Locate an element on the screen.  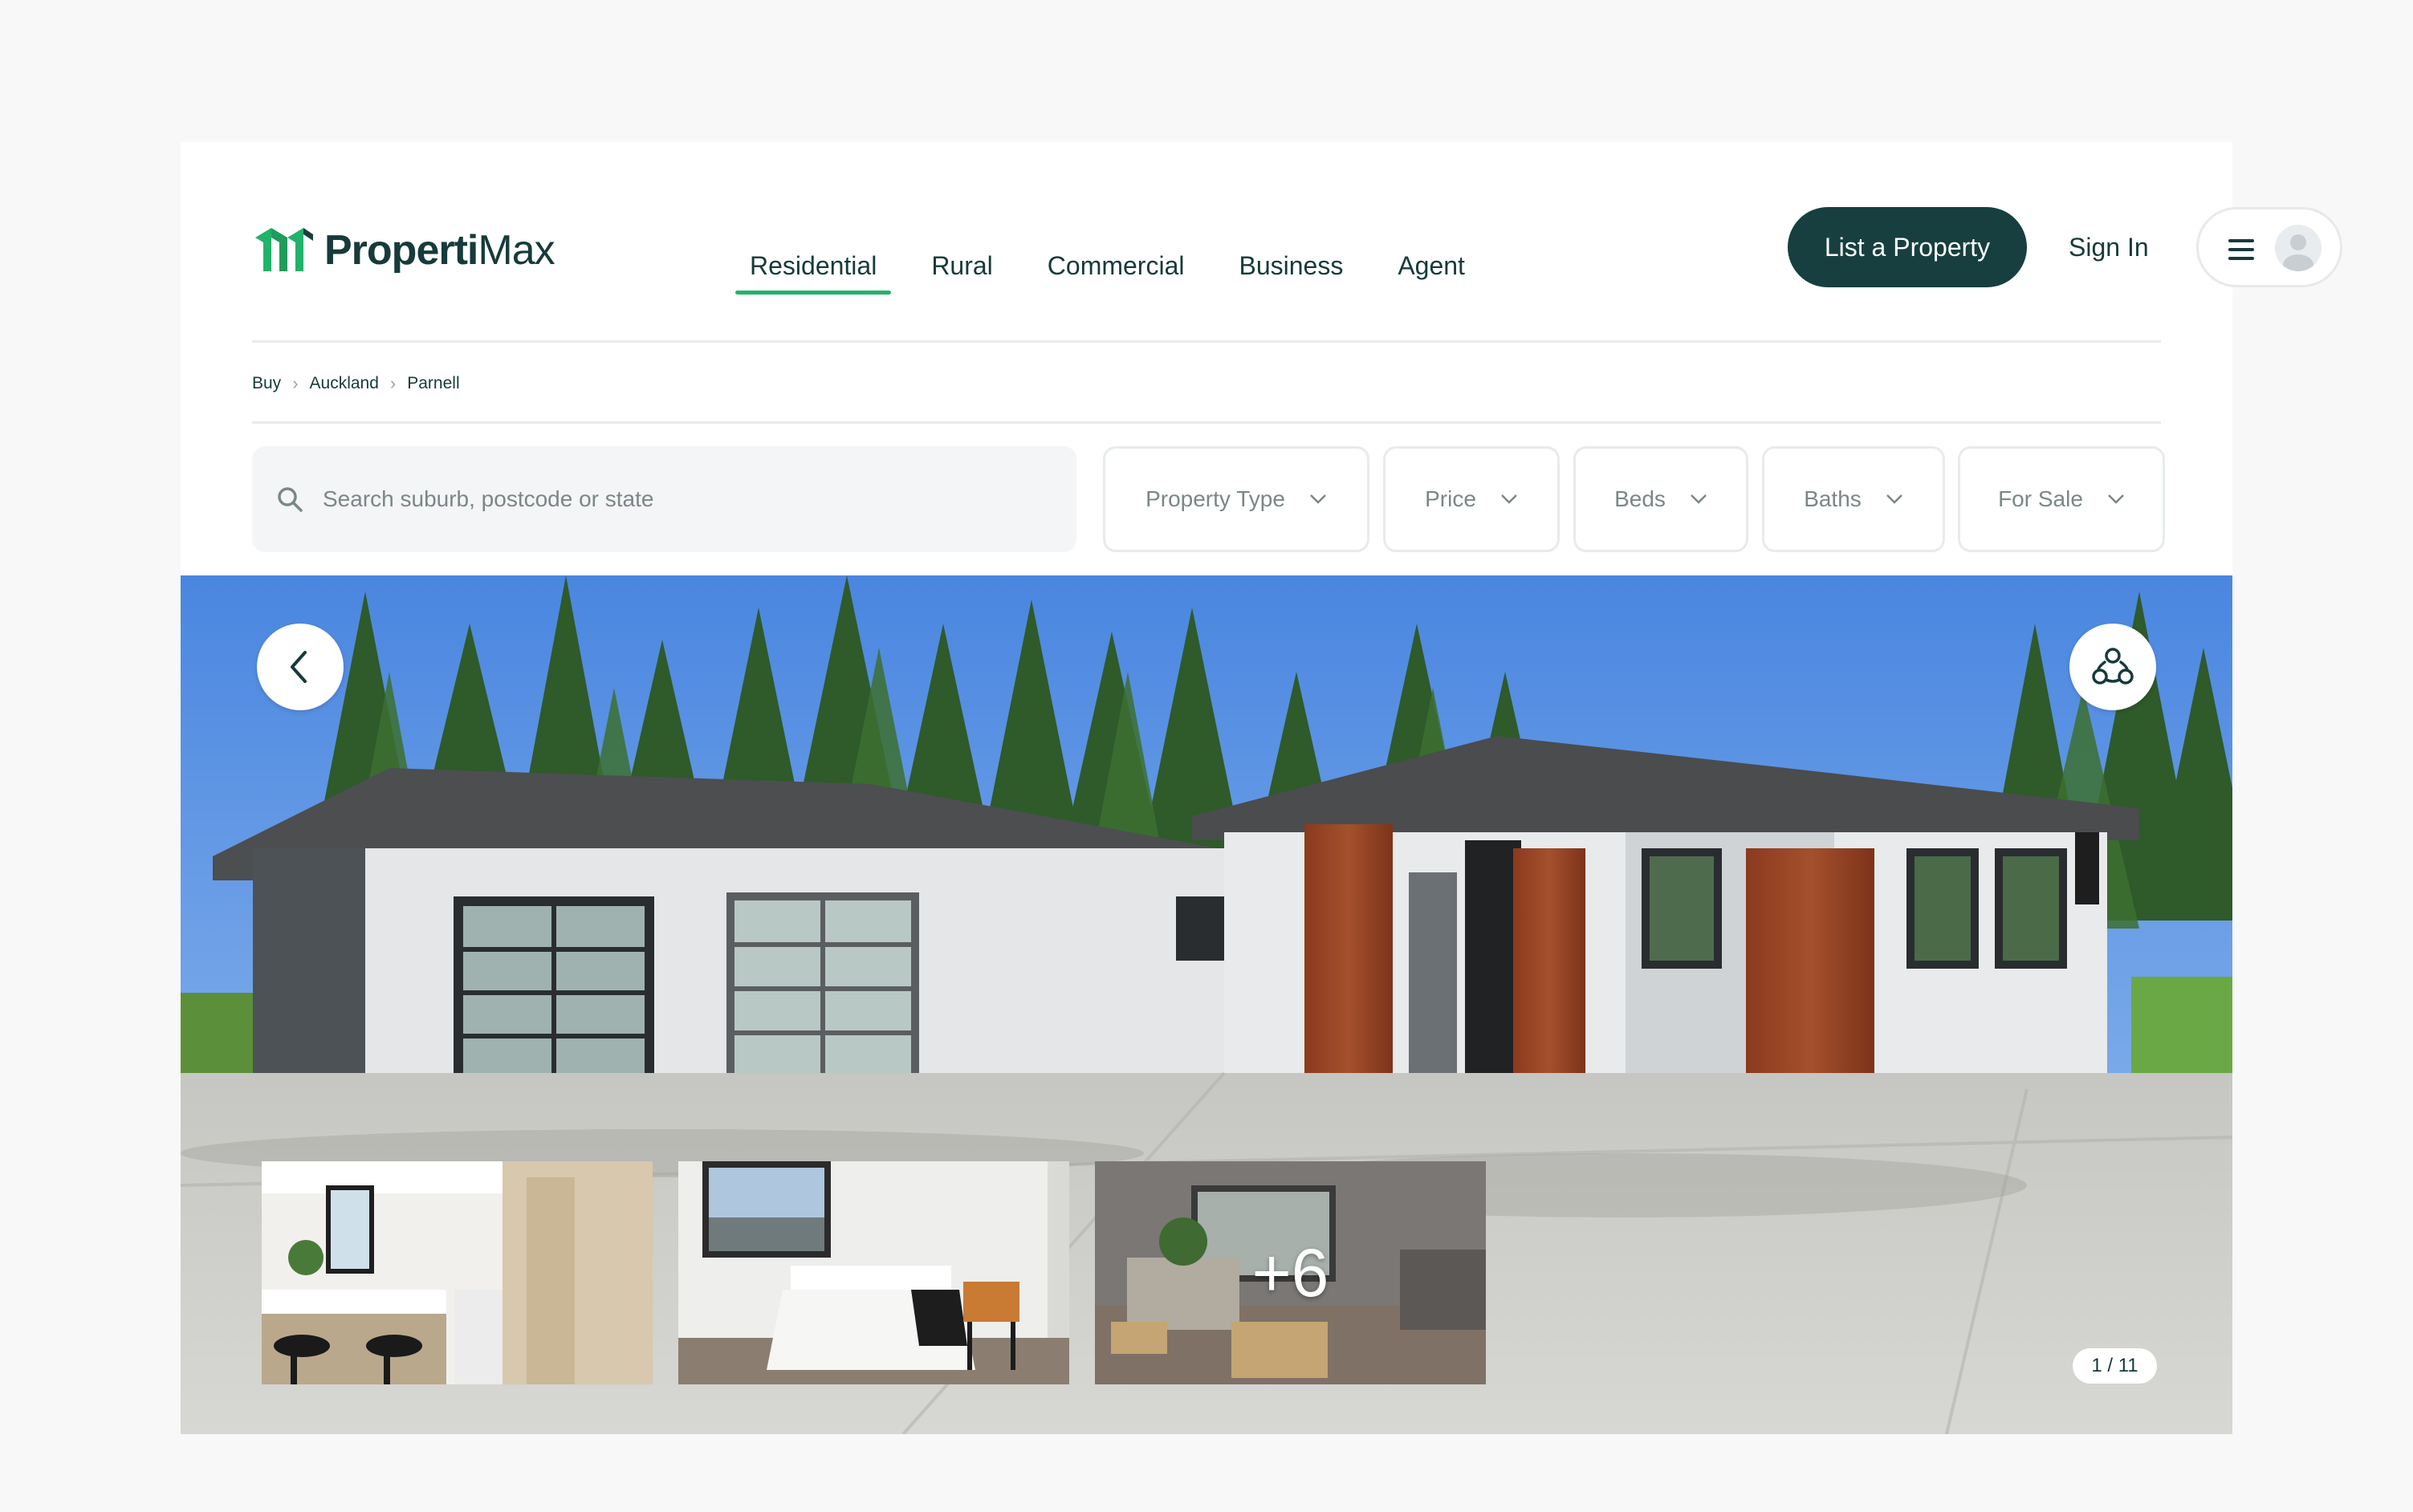
page-bottom-area is located at coordinates (1206, 1473).